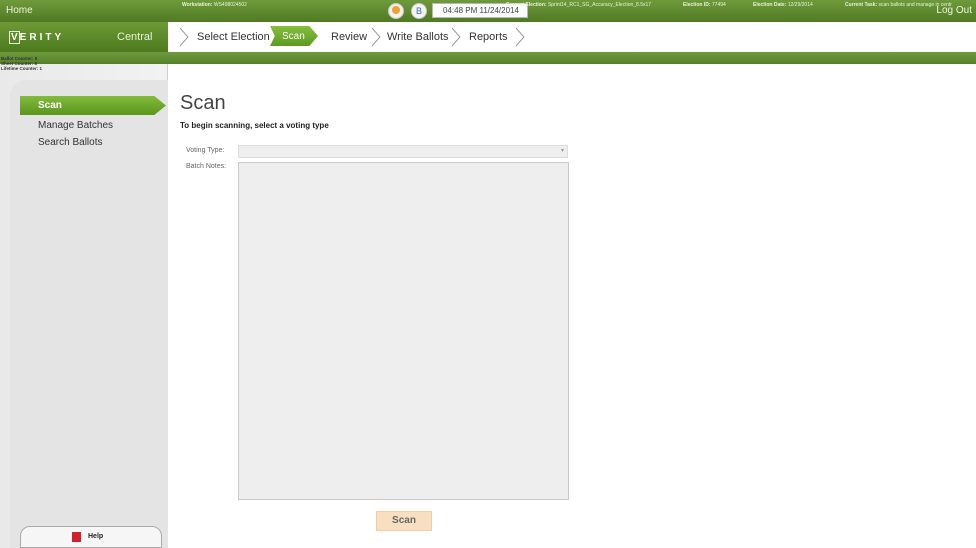 The width and height of the screenshot is (976, 548). Describe the element at coordinates (254, 125) in the screenshot. I see `page-subtitle: To begin scanning, select a voting type` at that location.